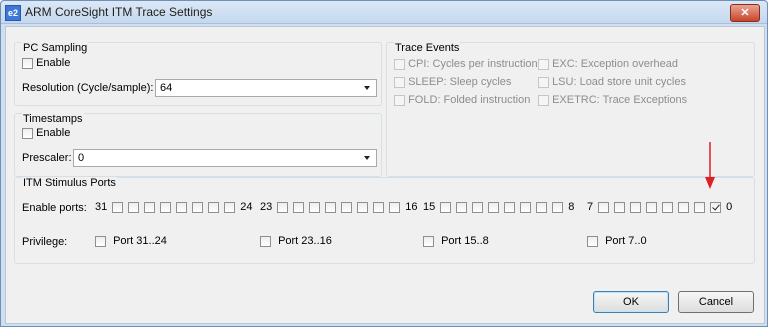 The image size is (768, 327). I want to click on port-group-low-label: 16, so click(411, 207).